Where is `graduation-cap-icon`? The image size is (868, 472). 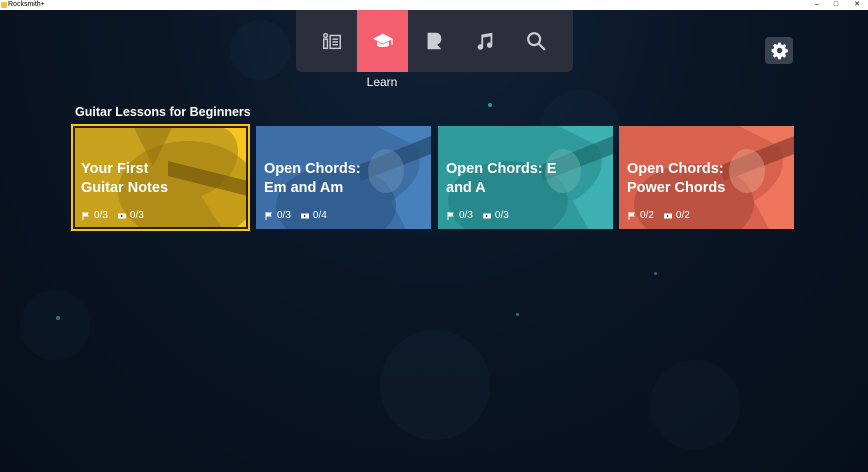 graduation-cap-icon is located at coordinates (382, 40).